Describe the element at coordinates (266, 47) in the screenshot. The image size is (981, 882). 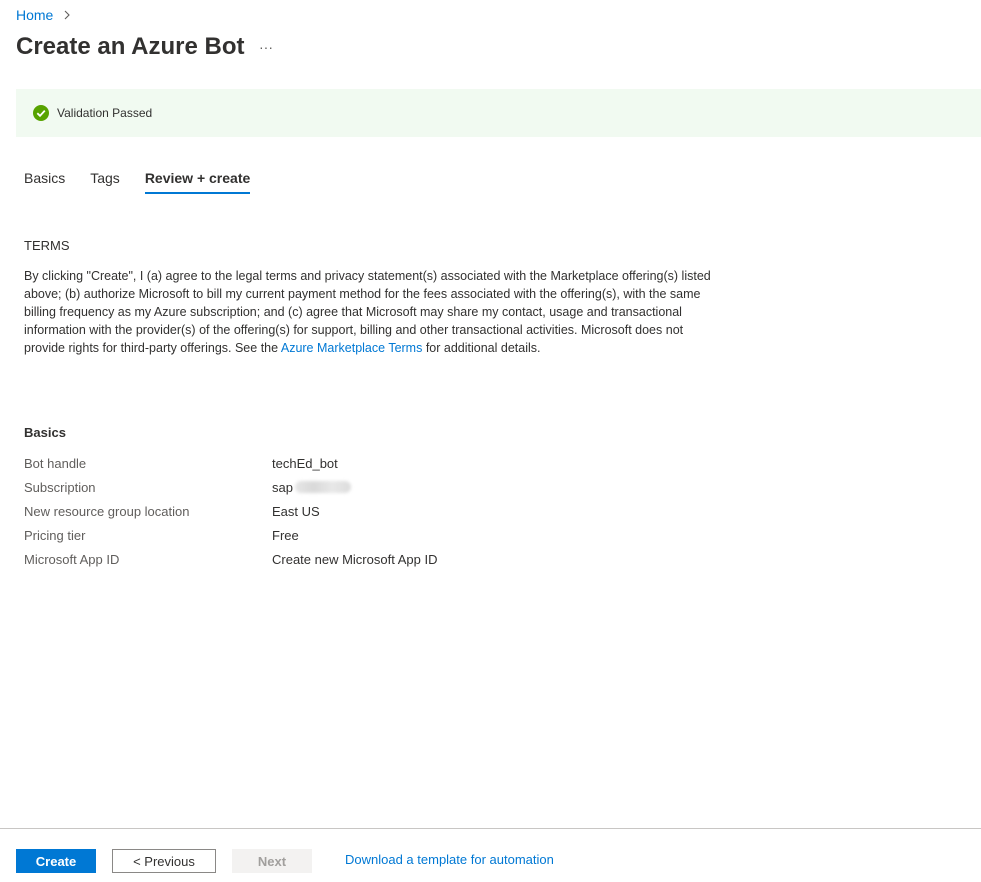
I see `more-options-button: ···` at that location.